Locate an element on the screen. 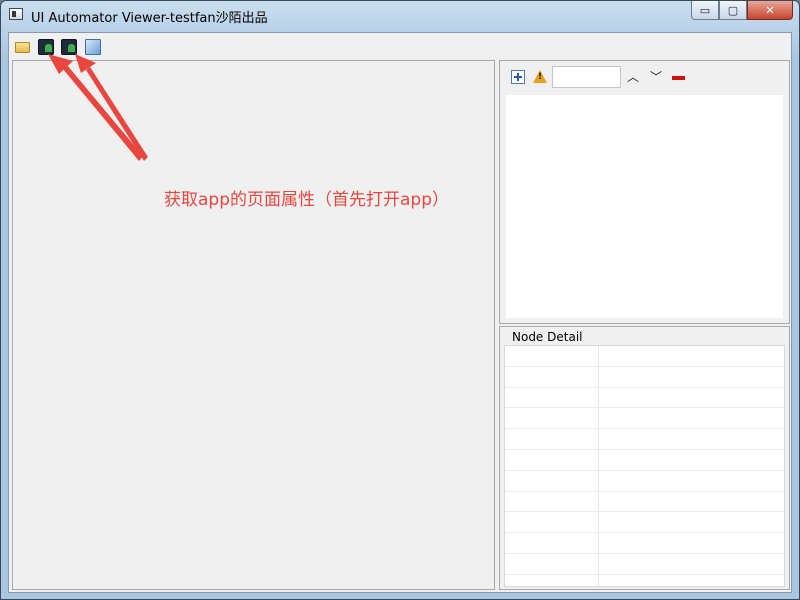  window-controls: ▭ ▢ ✕ is located at coordinates (742, 11).